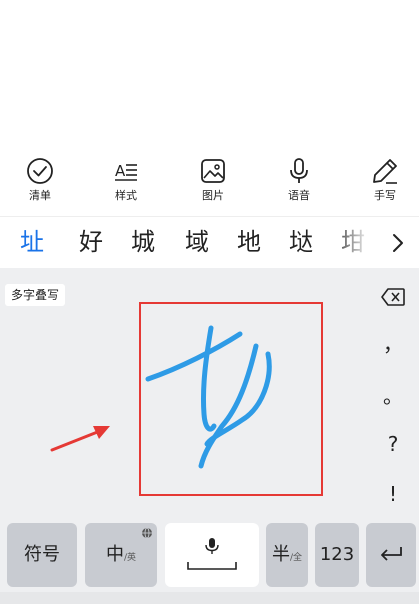  I want to click on handwriting-button: 手写, so click(385, 183).